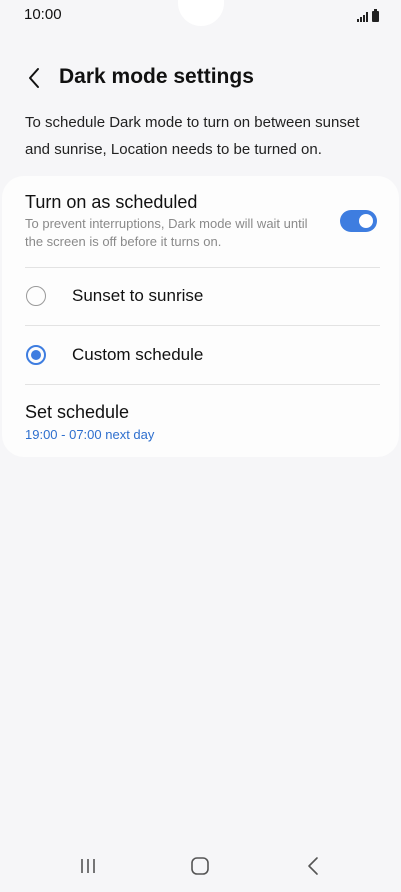 Image resolution: width=401 pixels, height=892 pixels. Describe the element at coordinates (77, 412) in the screenshot. I see `set-schedule-title: Set schedule` at that location.